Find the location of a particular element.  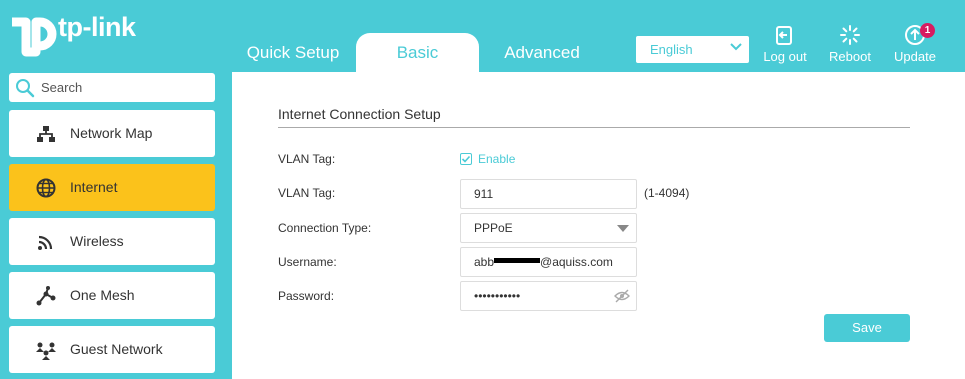

reboot-button: Reboot is located at coordinates (850, 44).